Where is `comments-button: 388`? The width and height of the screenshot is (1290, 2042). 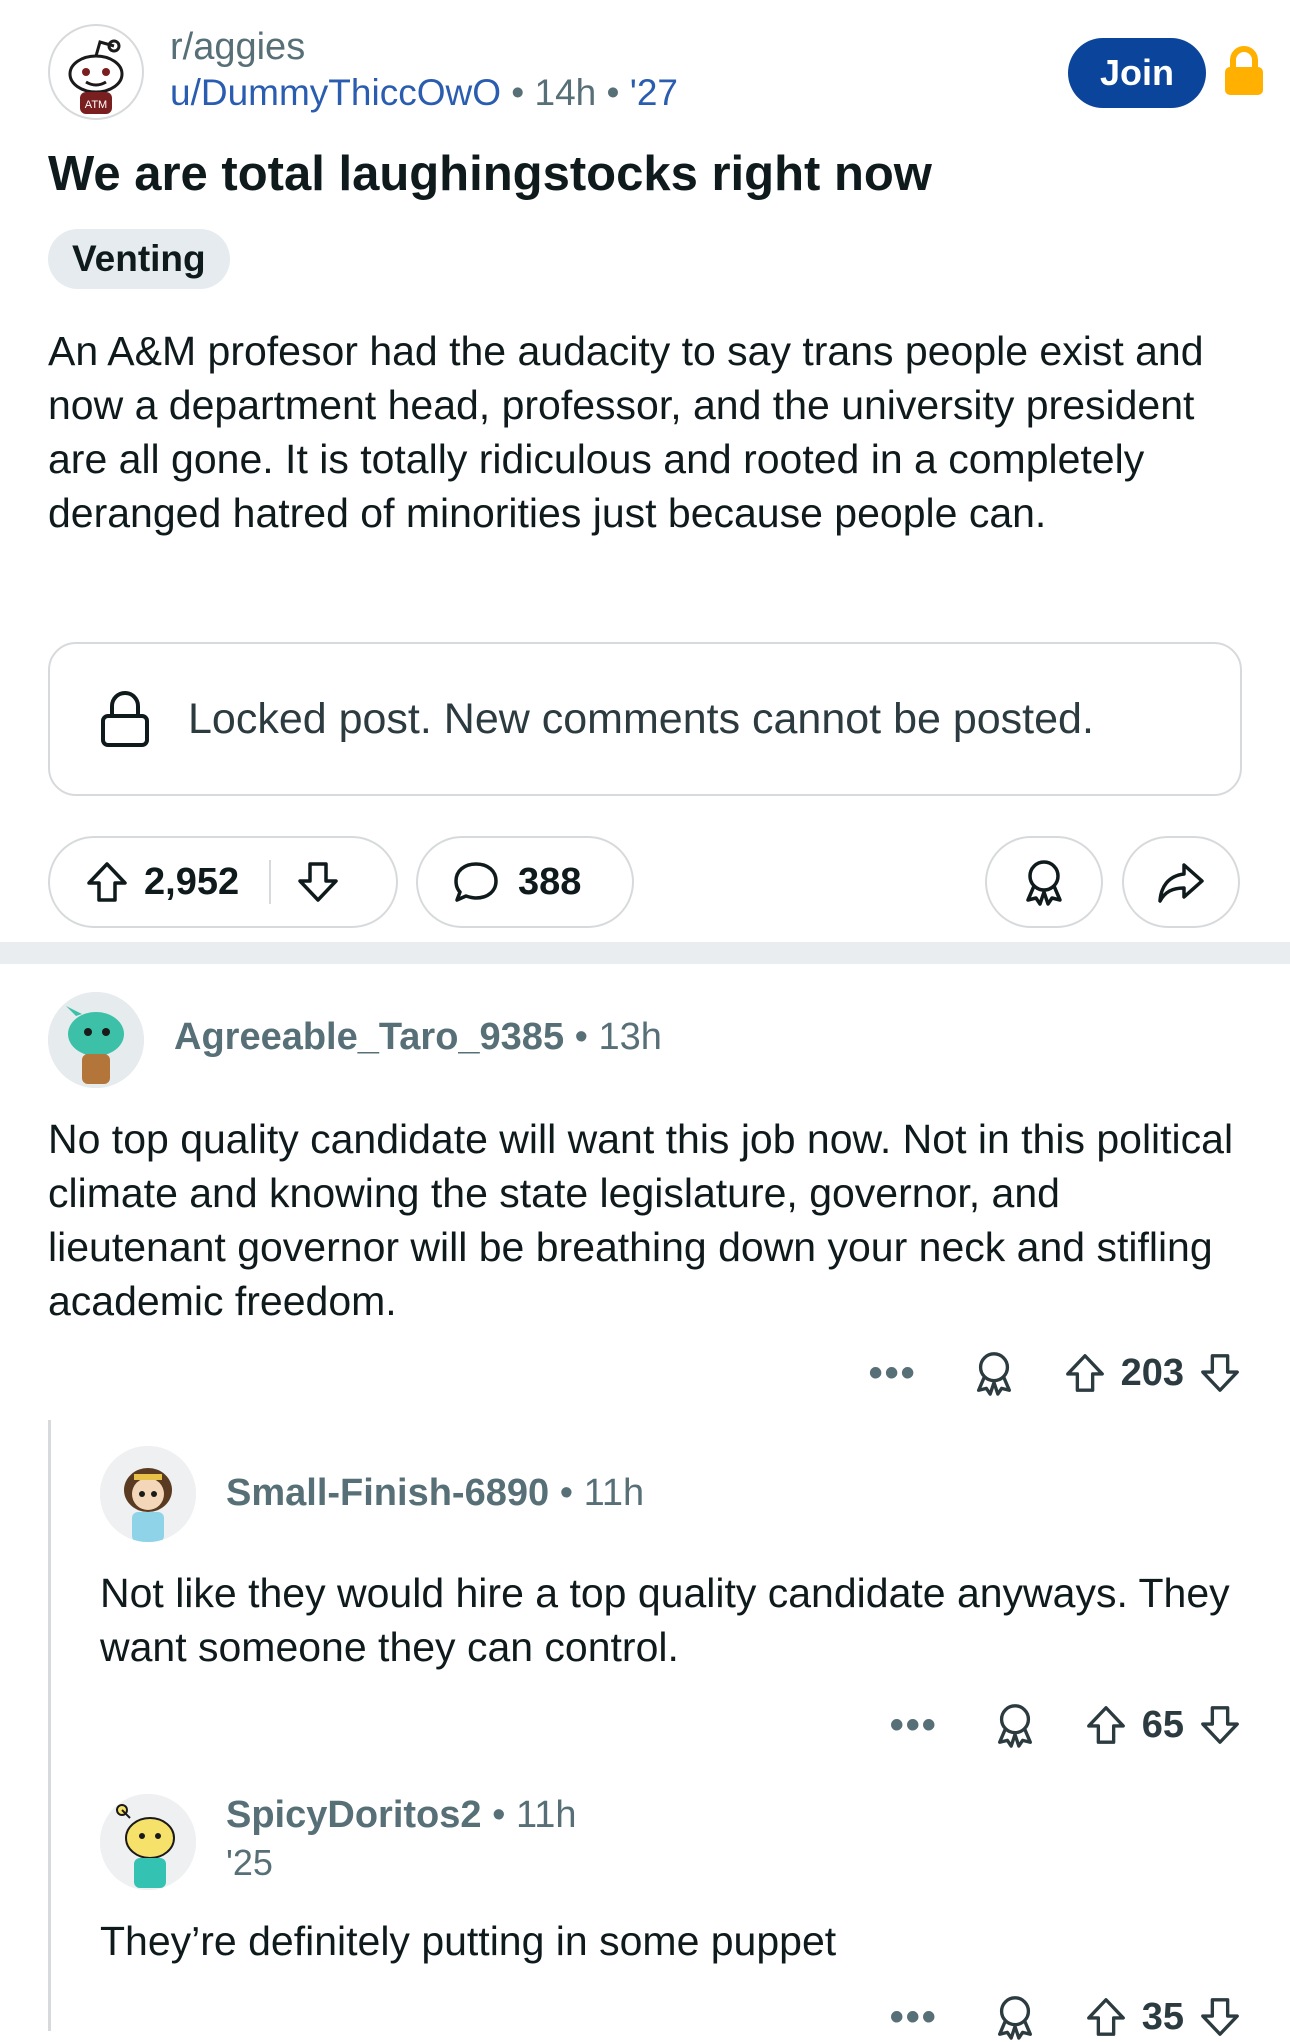
comments-button: 388 is located at coordinates (525, 882).